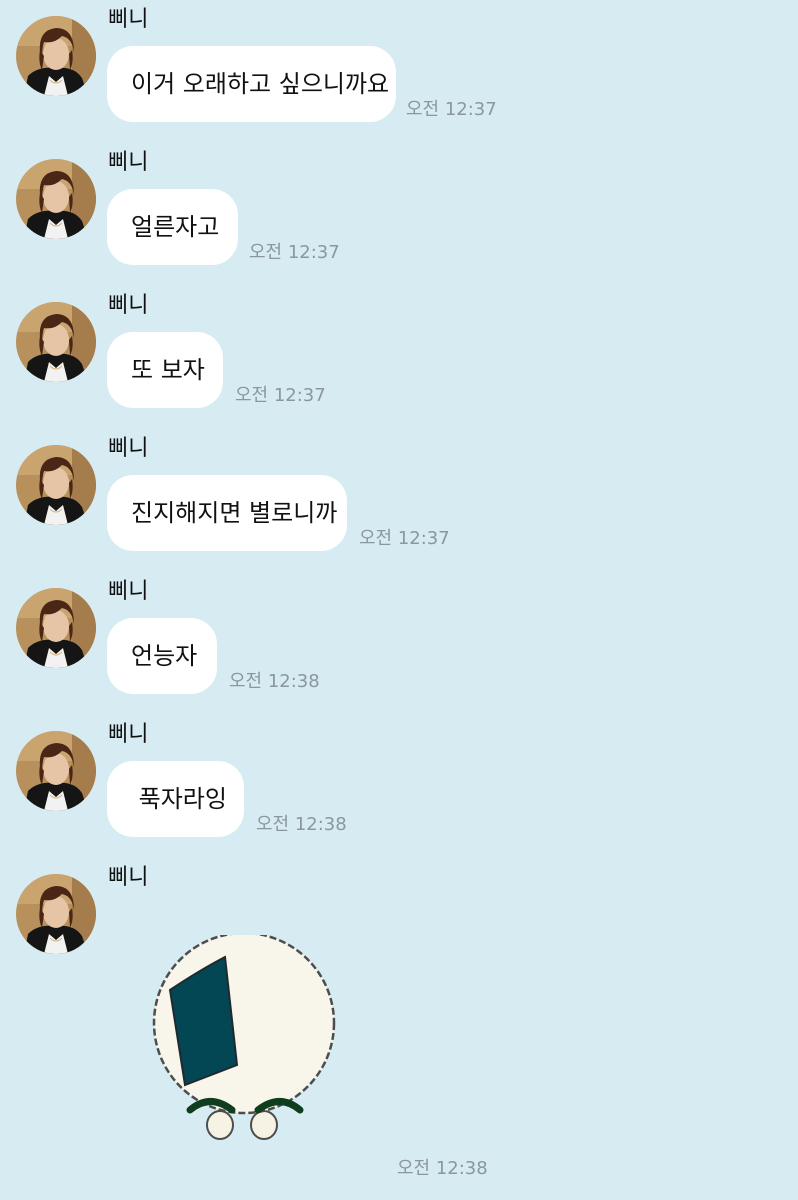  Describe the element at coordinates (162, 656) in the screenshot. I see `message-bubble: 언능자` at that location.